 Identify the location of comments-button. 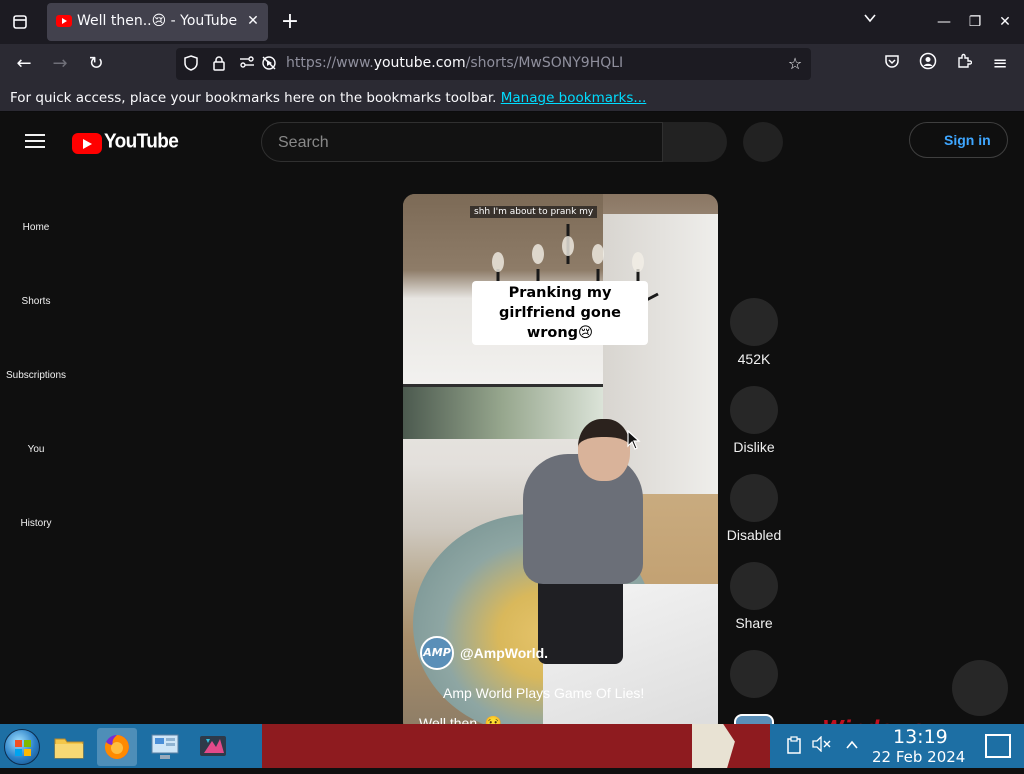
(754, 498).